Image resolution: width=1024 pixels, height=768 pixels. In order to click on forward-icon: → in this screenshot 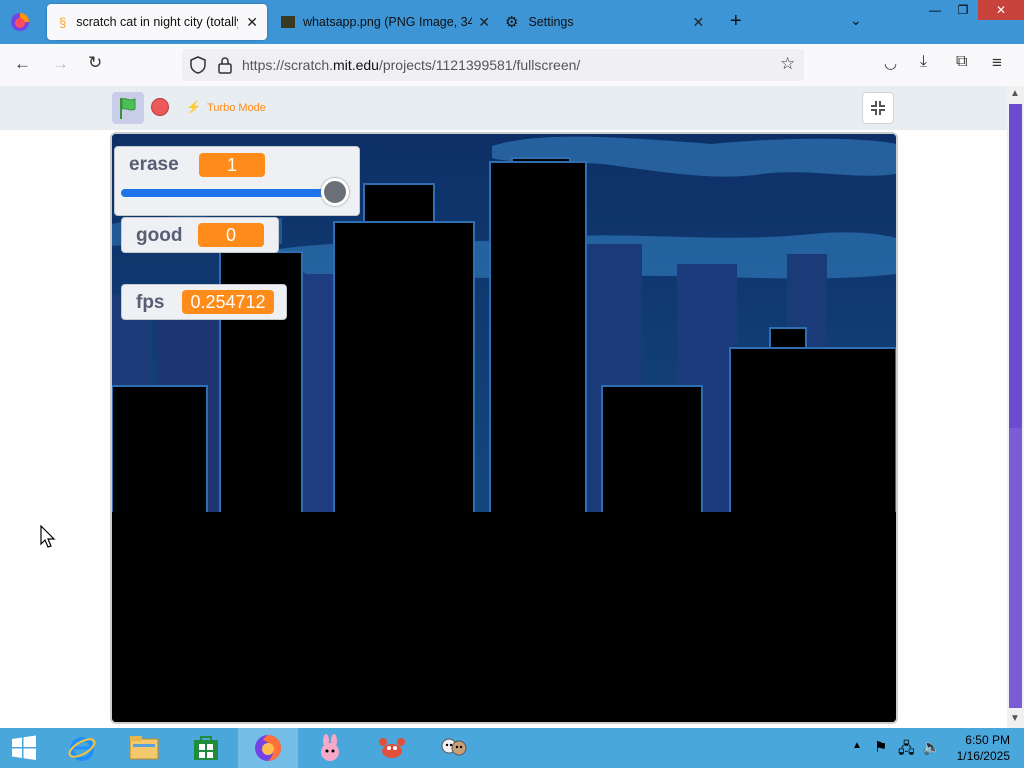, I will do `click(60, 64)`.